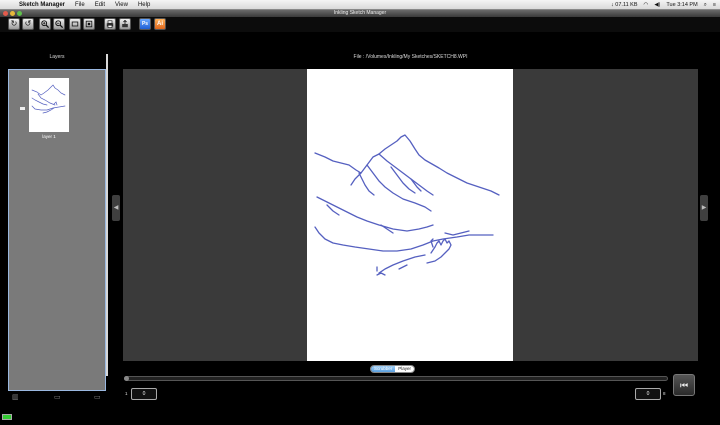  I want to click on arrow-right-icon: ▶, so click(704, 208).